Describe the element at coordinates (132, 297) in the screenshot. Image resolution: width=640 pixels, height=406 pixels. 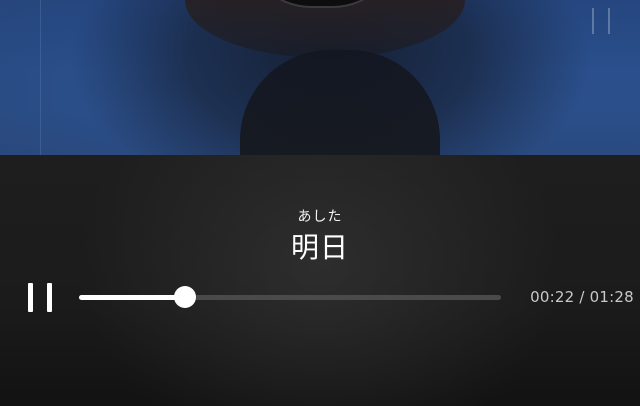
I see `progress-fill` at that location.